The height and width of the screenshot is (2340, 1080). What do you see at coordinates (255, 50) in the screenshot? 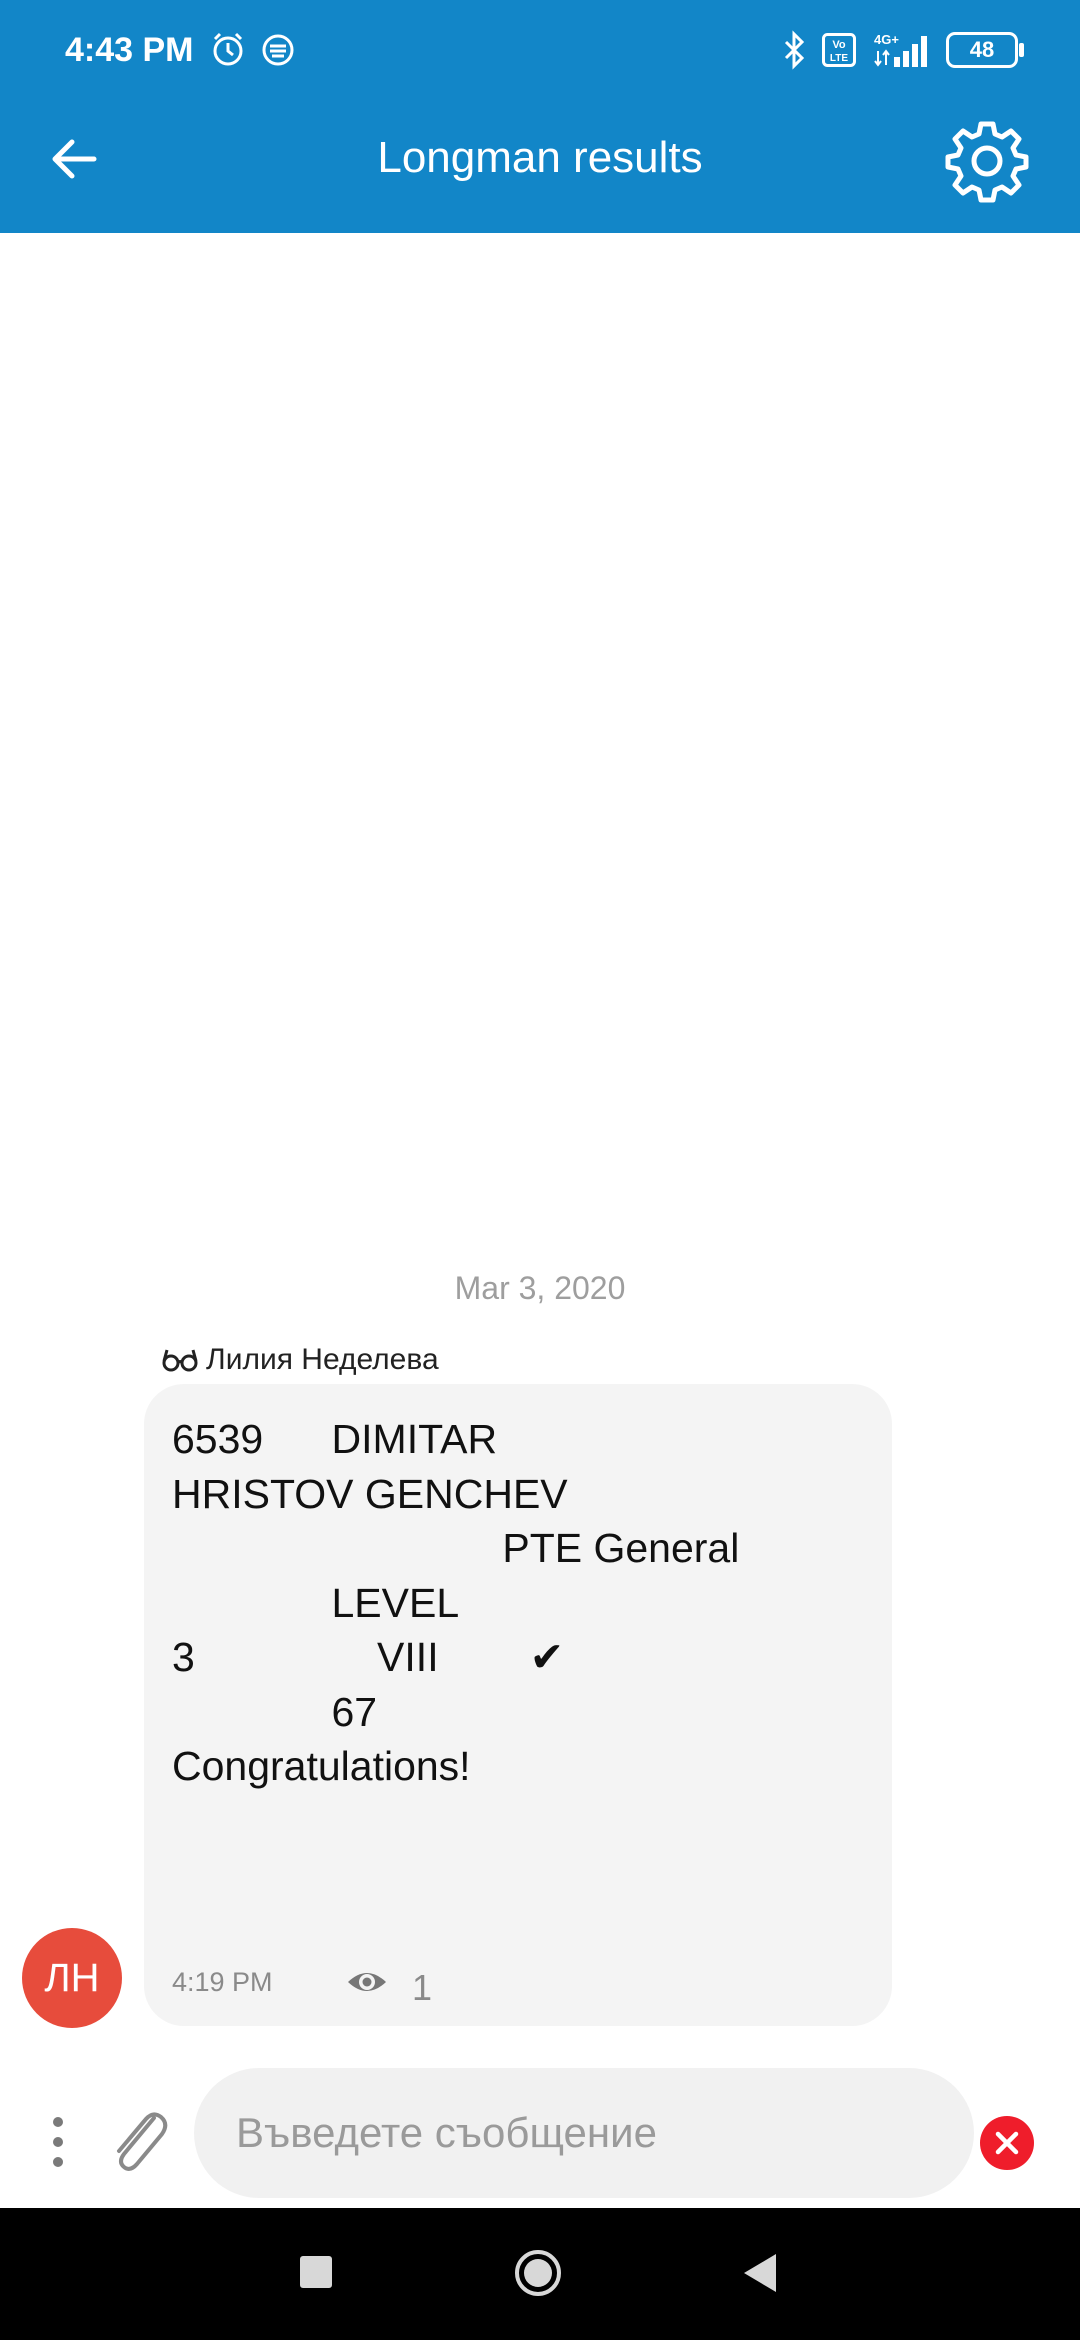
I see `status-notification-icons` at bounding box center [255, 50].